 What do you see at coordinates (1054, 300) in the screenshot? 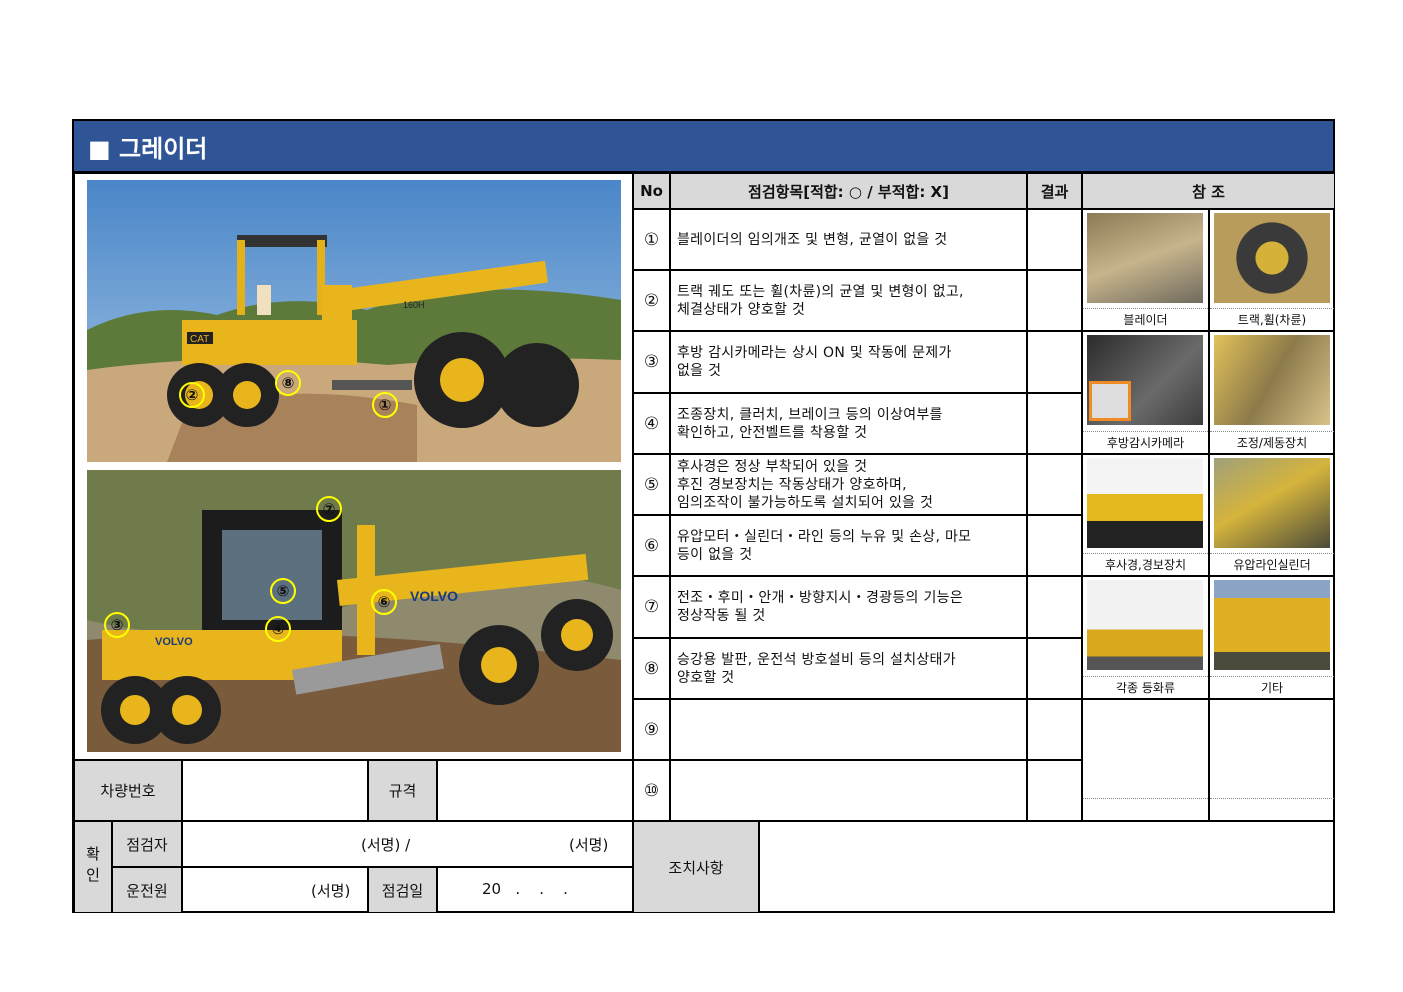
I see `row-2-result` at bounding box center [1054, 300].